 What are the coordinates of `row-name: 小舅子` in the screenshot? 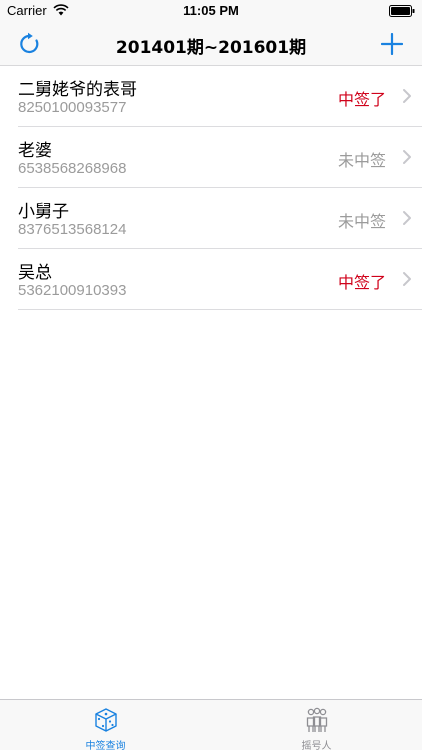 It's located at (43, 212).